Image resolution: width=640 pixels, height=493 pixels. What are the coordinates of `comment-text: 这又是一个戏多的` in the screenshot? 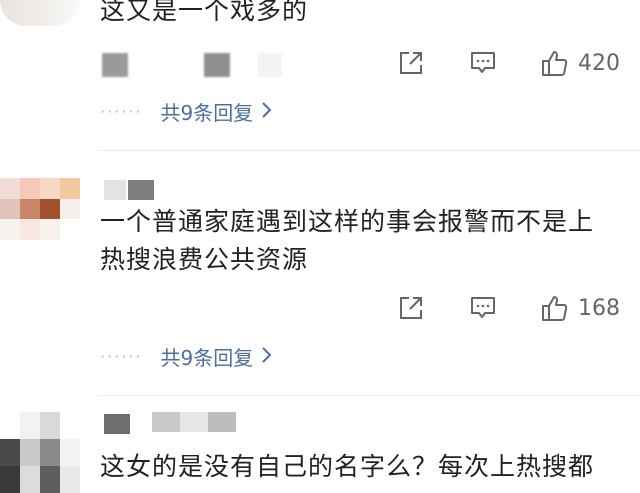 It's located at (204, 15).